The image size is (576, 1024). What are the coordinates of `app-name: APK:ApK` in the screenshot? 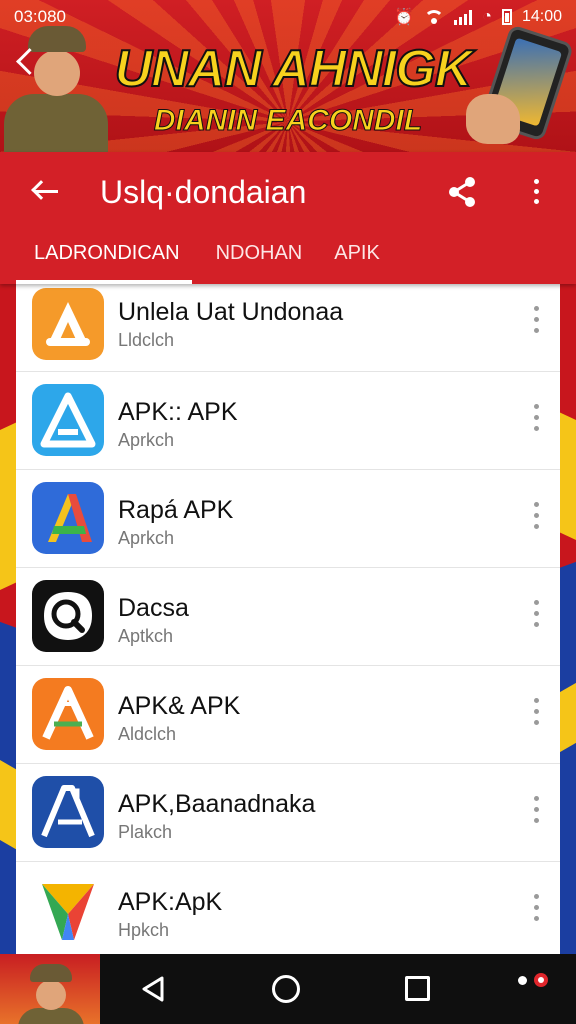 It's located at (170, 902).